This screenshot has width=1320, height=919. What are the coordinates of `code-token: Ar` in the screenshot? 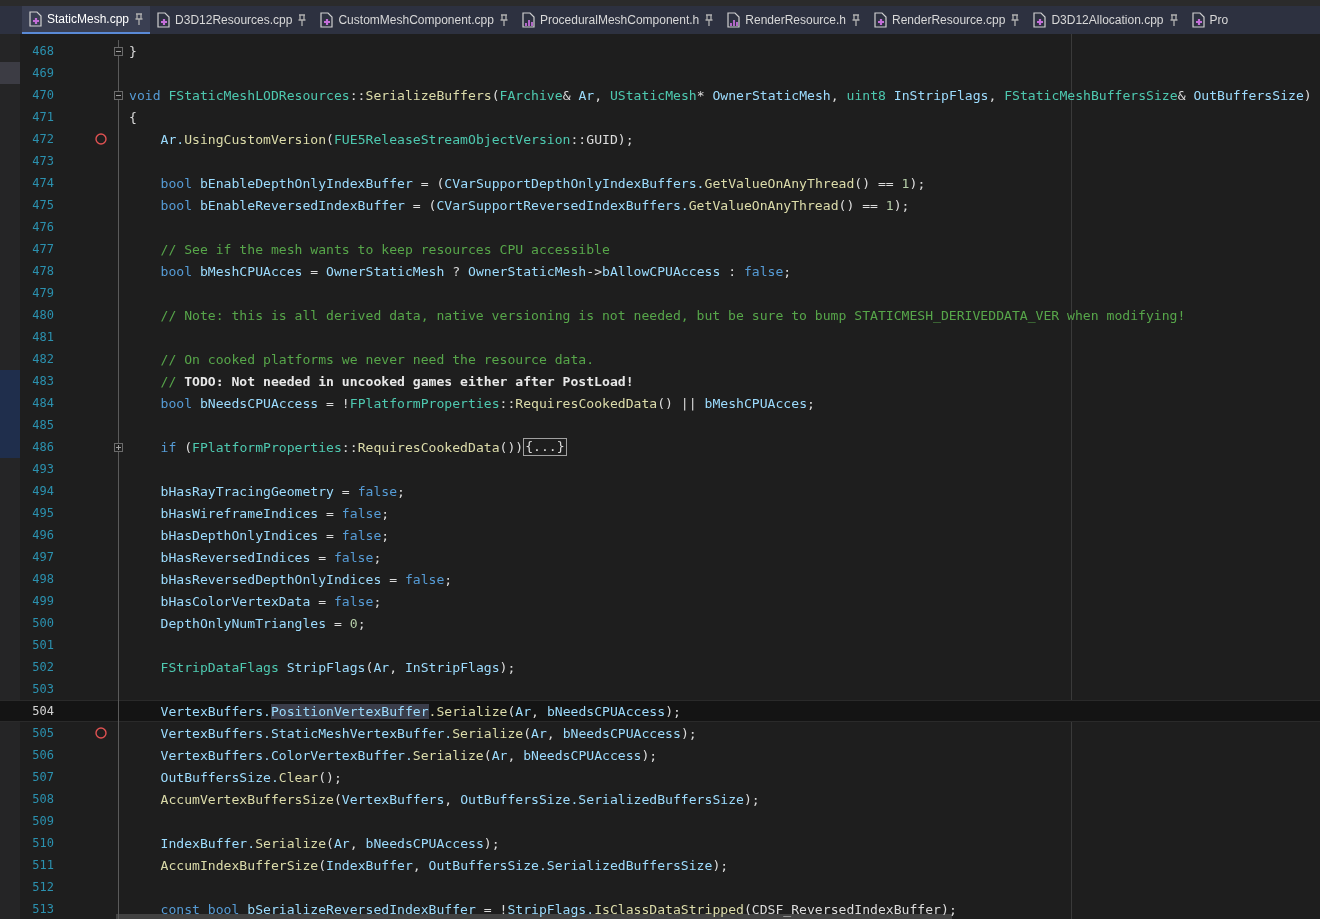 It's located at (523, 711).